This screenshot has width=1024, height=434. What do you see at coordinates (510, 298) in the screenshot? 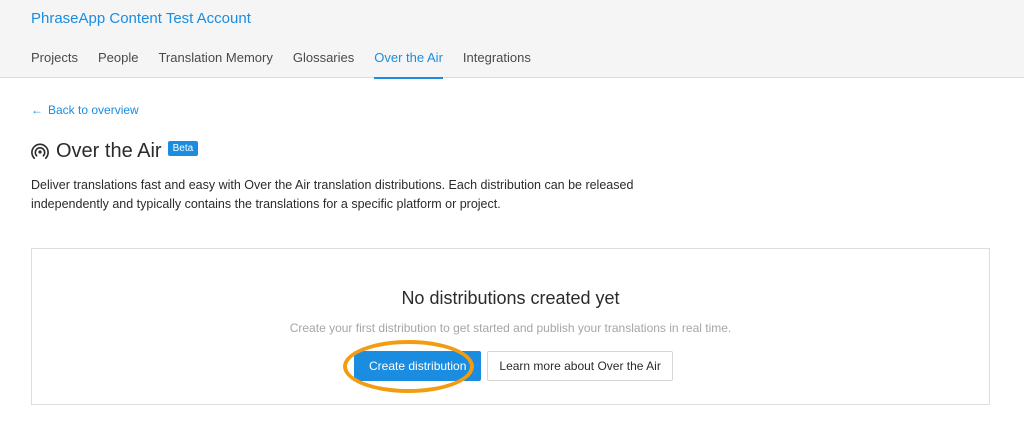
I see `empty-state-title: No distributions created yet` at bounding box center [510, 298].